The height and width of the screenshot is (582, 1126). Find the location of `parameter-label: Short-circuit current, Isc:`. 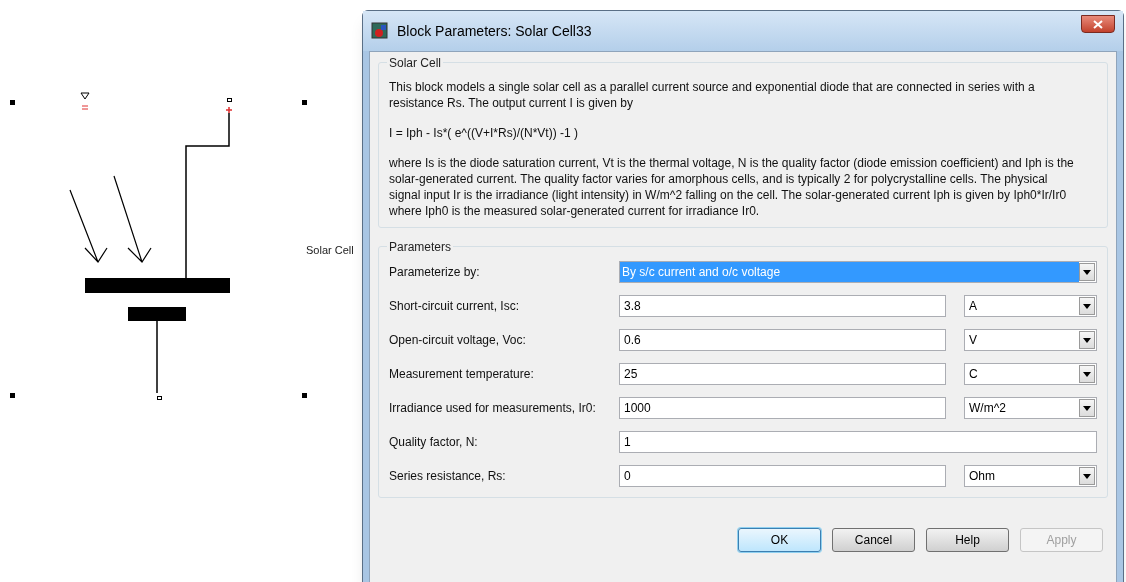

parameter-label: Short-circuit current, Isc: is located at coordinates (455, 306).